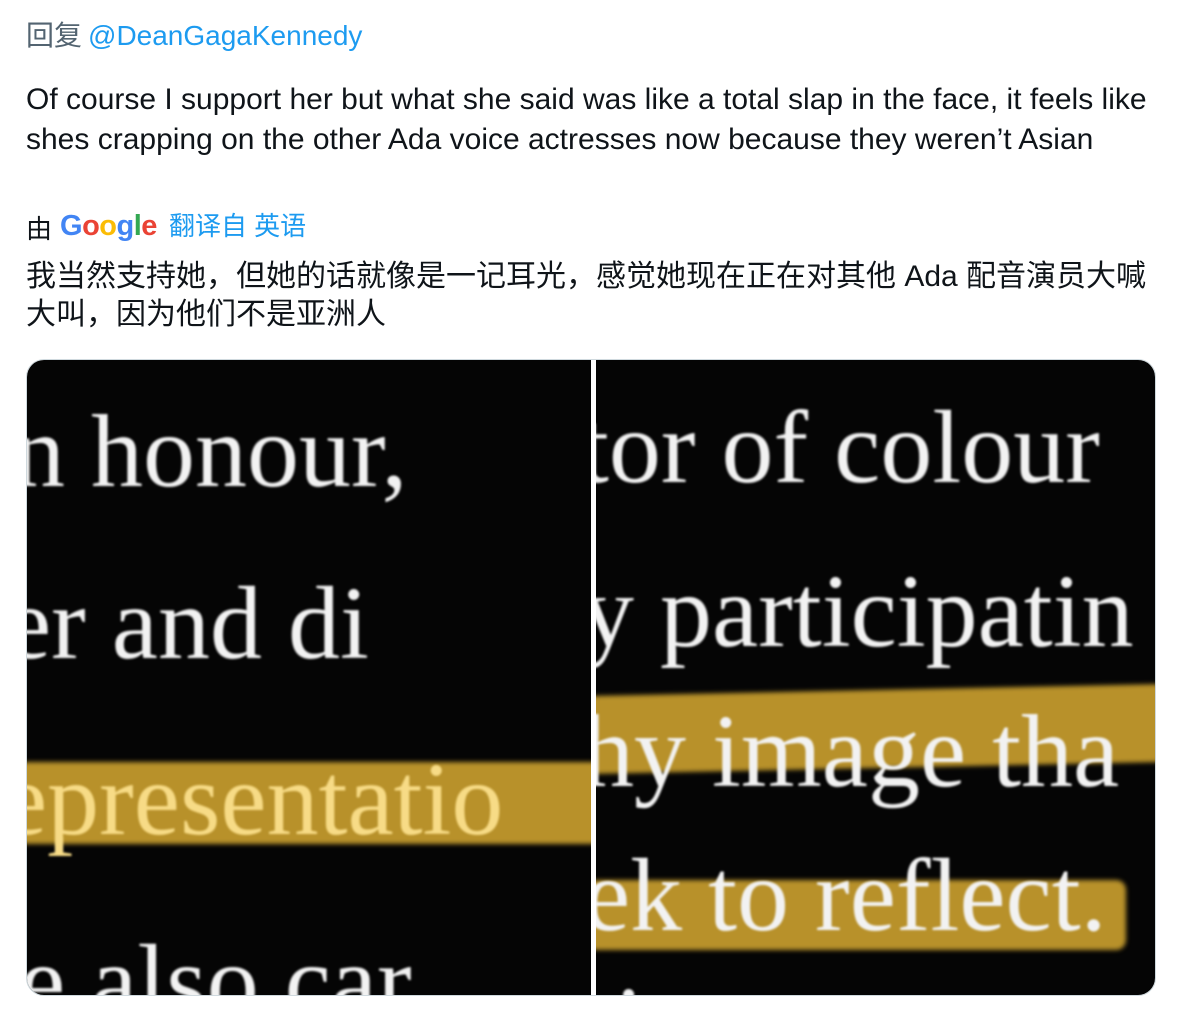 The height and width of the screenshot is (1026, 1192). I want to click on translated-from-link: 翻译自 英语, so click(237, 226).